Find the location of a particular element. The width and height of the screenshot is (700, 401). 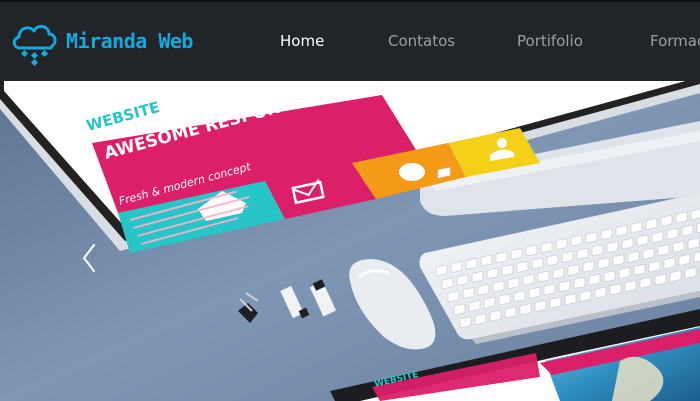

main-nav: Home Contatos Portifolio Formacao is located at coordinates (350, 43).